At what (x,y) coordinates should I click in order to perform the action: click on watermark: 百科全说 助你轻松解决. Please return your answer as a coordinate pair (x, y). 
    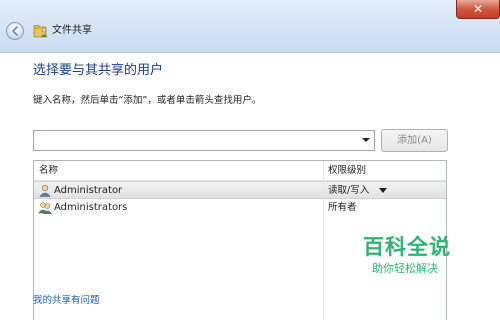
    Looking at the image, I should click on (413, 258).